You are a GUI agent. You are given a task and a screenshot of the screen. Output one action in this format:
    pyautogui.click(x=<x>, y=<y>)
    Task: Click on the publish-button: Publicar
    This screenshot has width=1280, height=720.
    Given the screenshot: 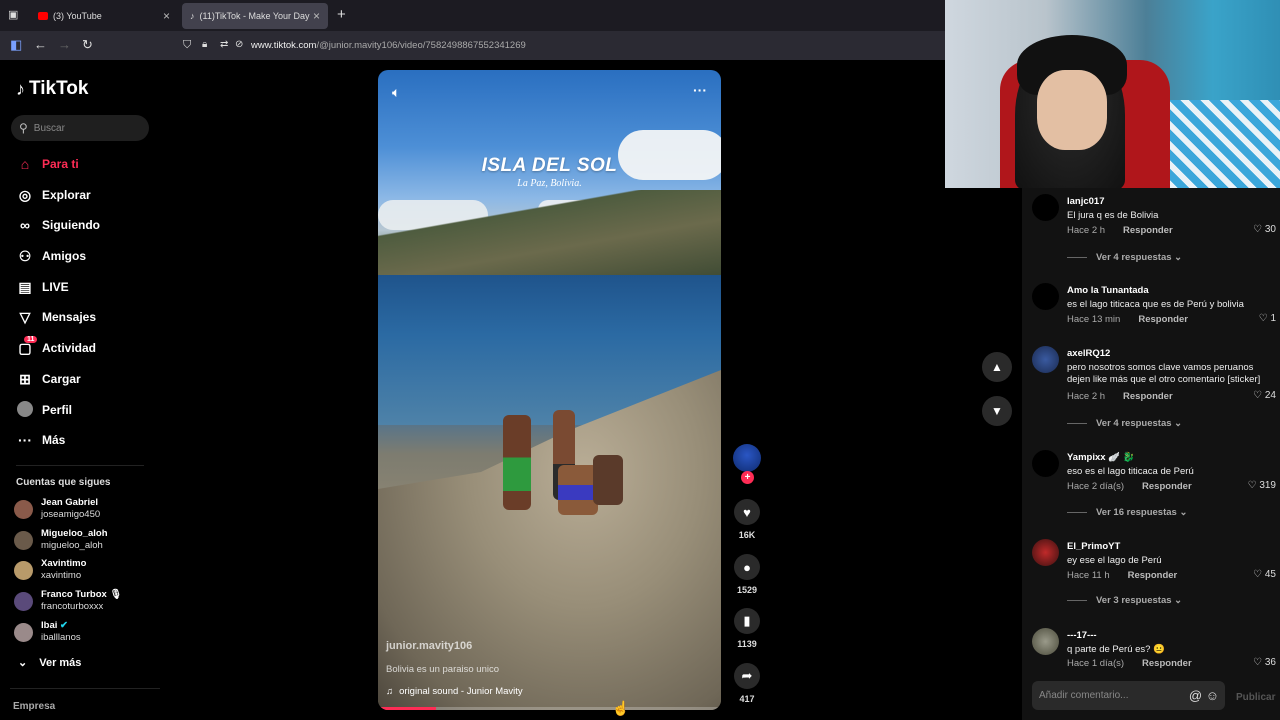 What is the action you would take?
    pyautogui.click(x=1255, y=697)
    